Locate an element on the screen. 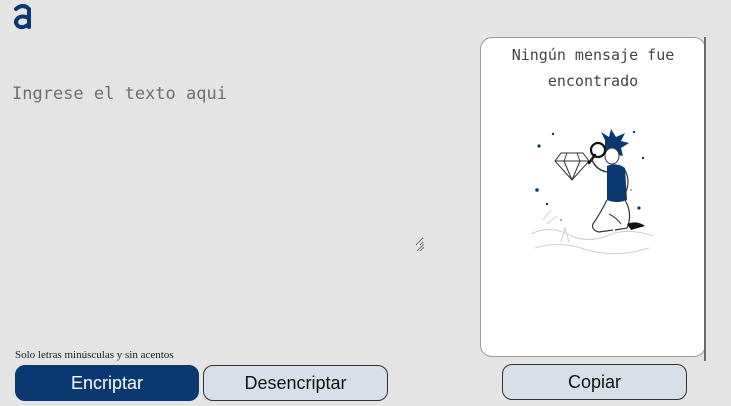 The image size is (731, 406). alura-logo-icon is located at coordinates (23, 17).